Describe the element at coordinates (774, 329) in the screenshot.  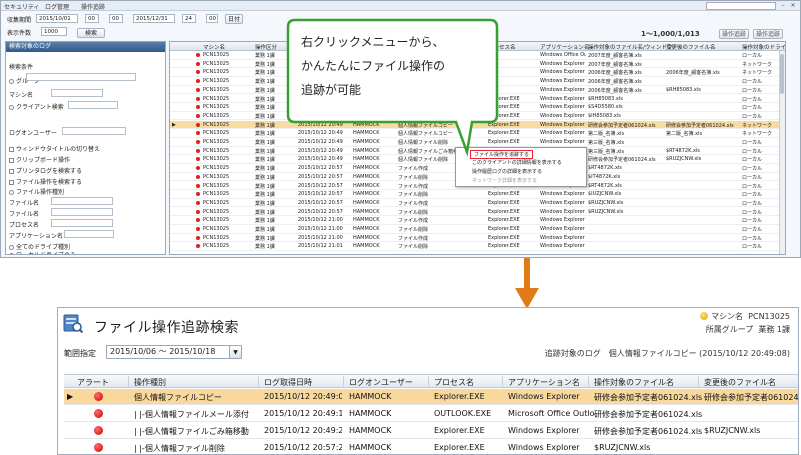
I see `group-name: 業務 1課` at that location.